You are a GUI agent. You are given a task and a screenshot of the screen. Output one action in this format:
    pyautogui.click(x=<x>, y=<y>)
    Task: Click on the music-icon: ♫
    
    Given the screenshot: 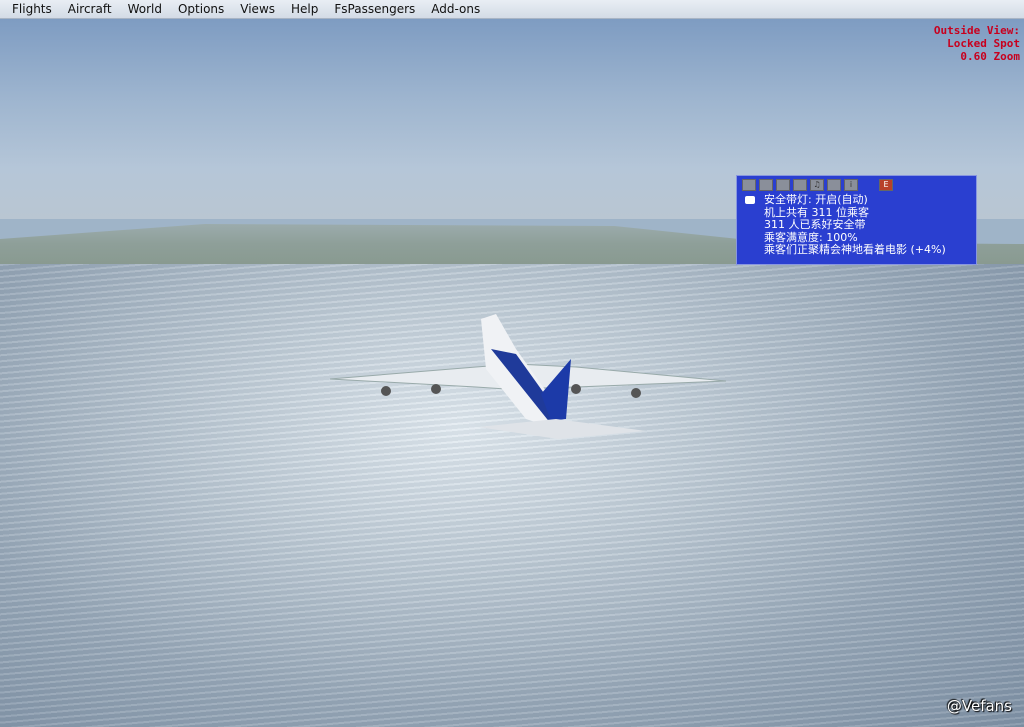 What is the action you would take?
    pyautogui.click(x=817, y=185)
    